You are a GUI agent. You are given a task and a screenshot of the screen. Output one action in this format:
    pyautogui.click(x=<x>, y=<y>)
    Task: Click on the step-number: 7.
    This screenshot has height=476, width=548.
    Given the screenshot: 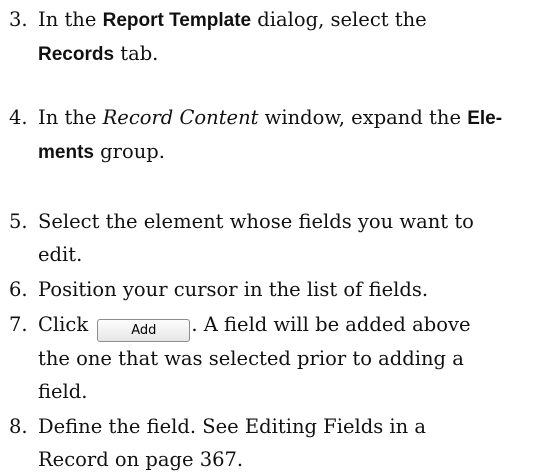 What is the action you would take?
    pyautogui.click(x=18, y=324)
    